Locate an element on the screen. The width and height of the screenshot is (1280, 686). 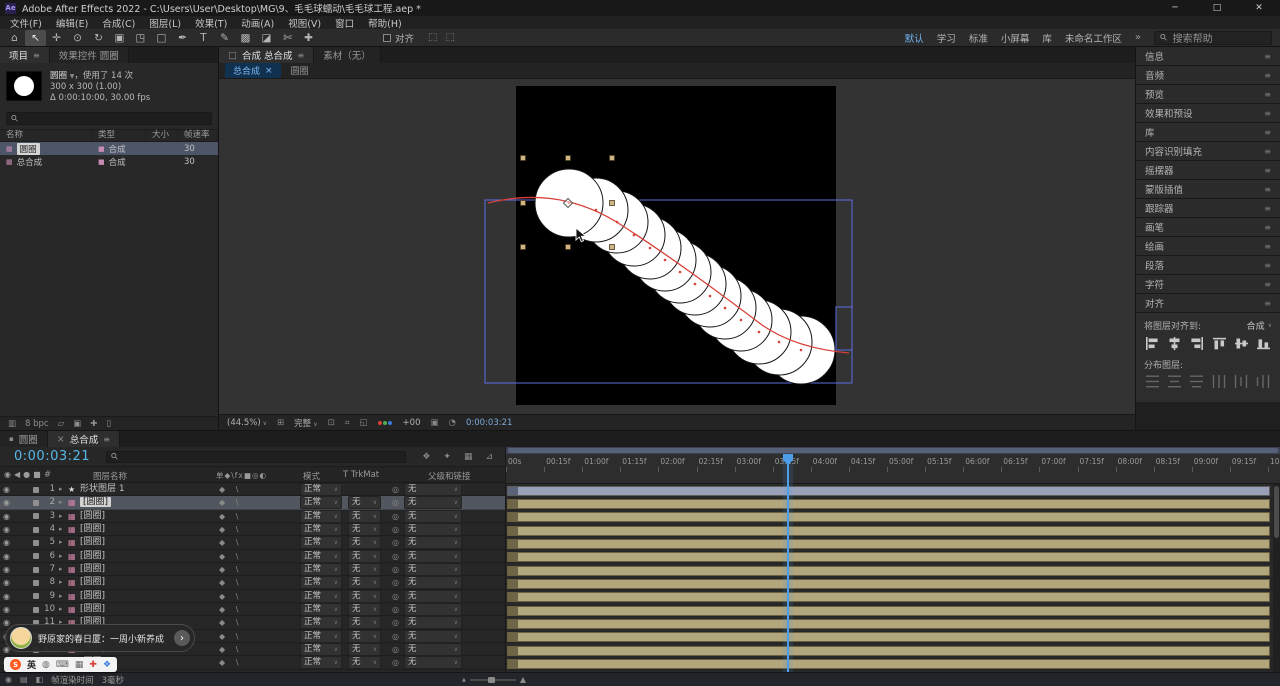
mask-visibility-icon: ◱ is located at coordinates (364, 423).